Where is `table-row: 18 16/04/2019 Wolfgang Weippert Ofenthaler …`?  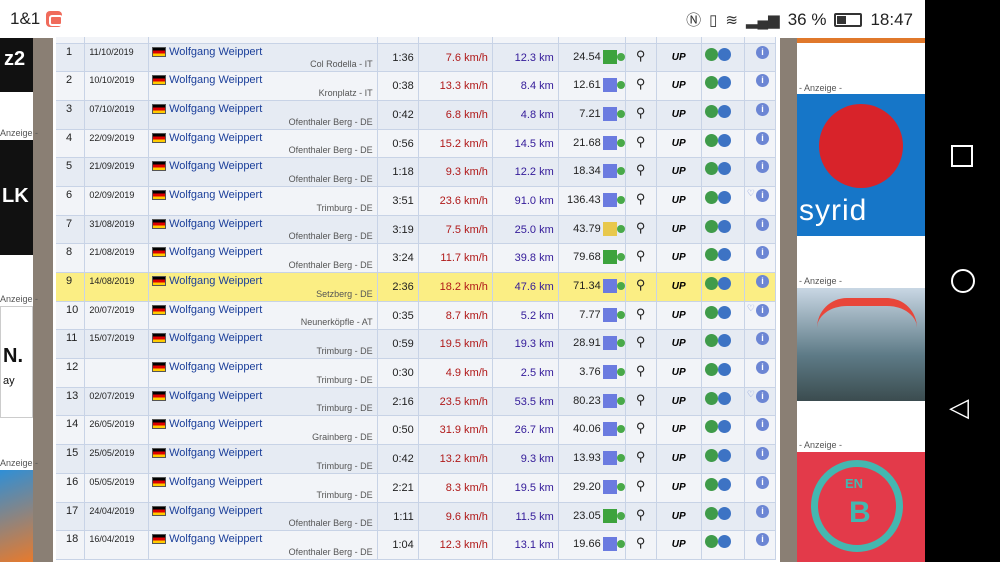 table-row: 18 16/04/2019 Wolfgang Weippert Ofenthaler … is located at coordinates (416, 545).